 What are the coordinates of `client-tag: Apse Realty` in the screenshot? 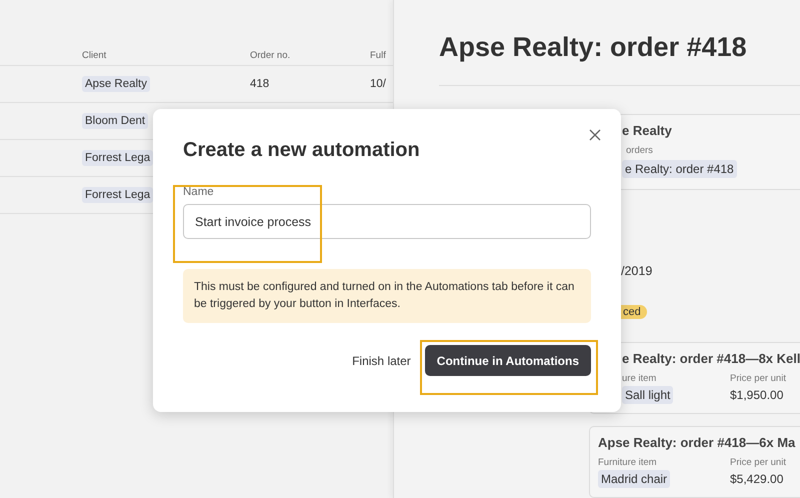 It's located at (116, 84).